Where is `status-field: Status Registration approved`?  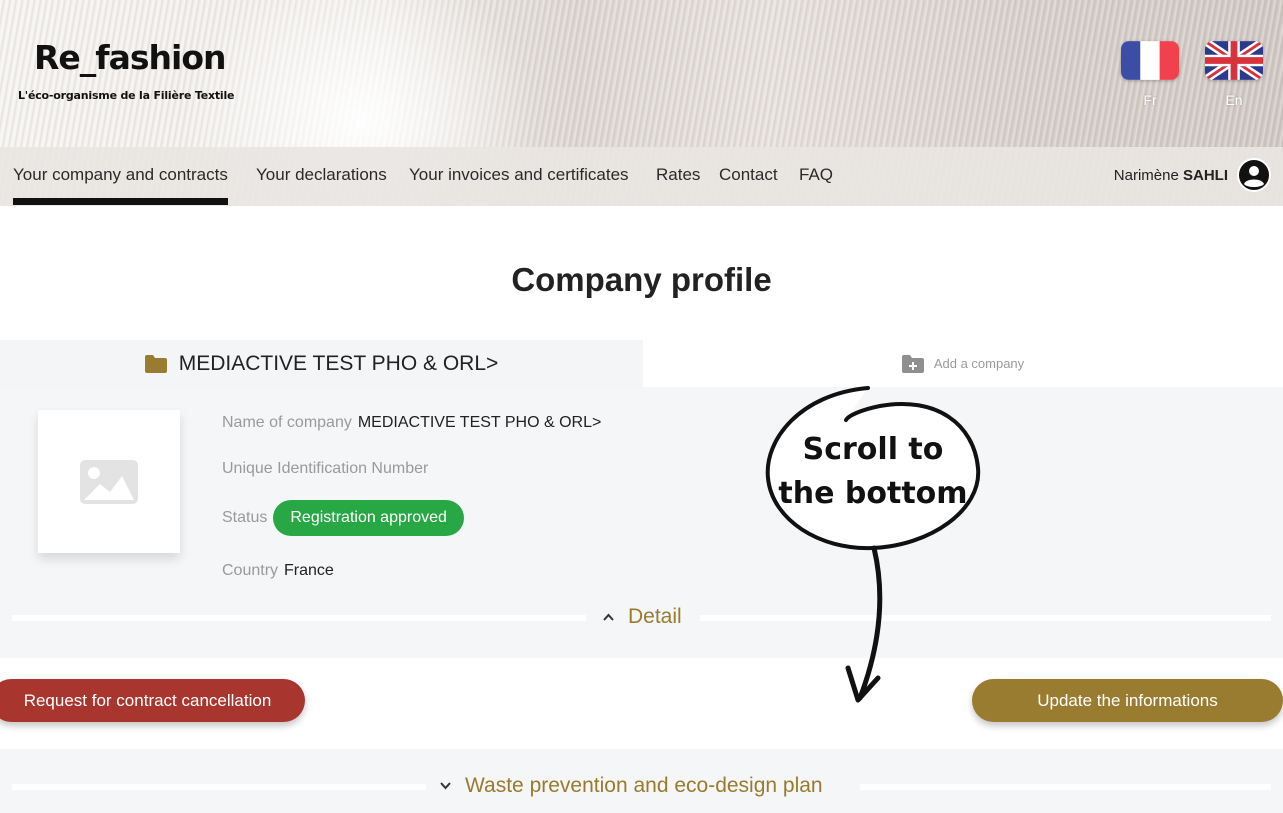
status-field: Status Registration approved is located at coordinates (343, 518).